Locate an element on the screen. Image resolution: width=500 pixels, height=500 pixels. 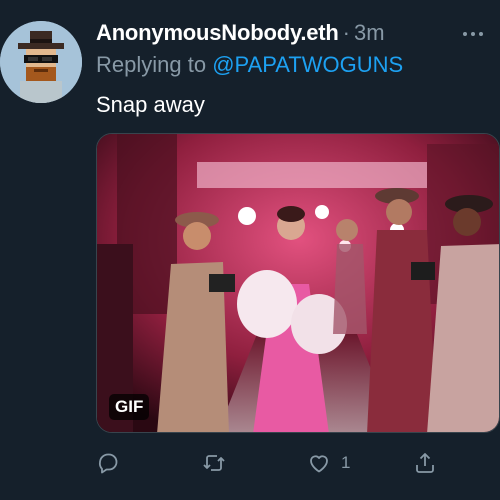
action-bar: 1 is located at coordinates (298, 463).